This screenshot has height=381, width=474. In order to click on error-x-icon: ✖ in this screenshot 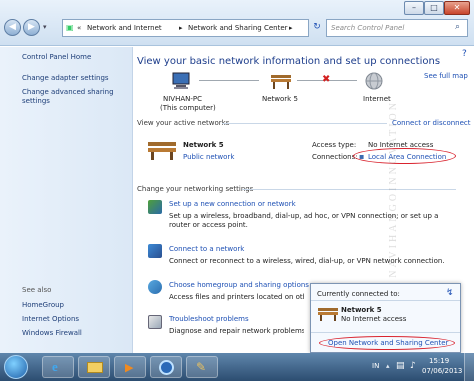, I will do `click(326, 79)`.